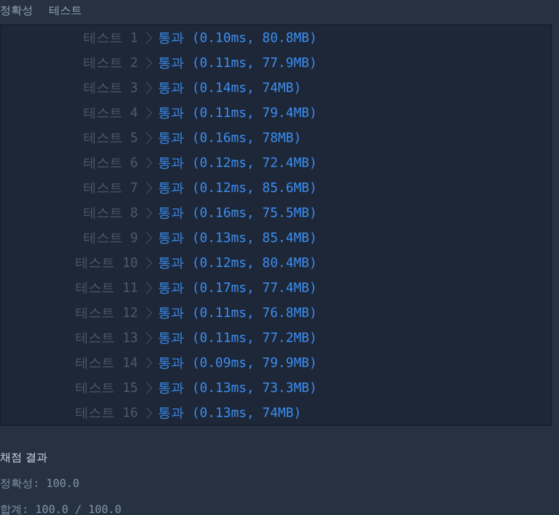  I want to click on section-subtitle: 테스트, so click(65, 10).